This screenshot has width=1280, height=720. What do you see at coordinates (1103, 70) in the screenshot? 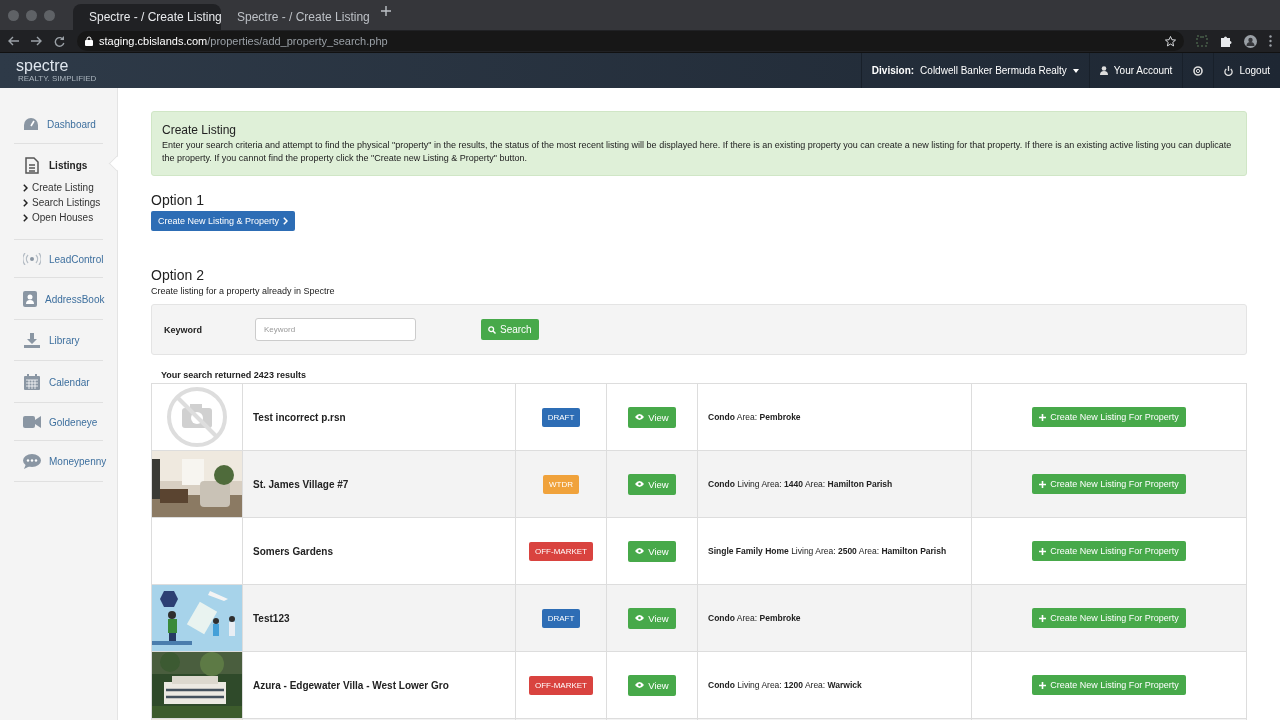
I see `user-icon` at bounding box center [1103, 70].